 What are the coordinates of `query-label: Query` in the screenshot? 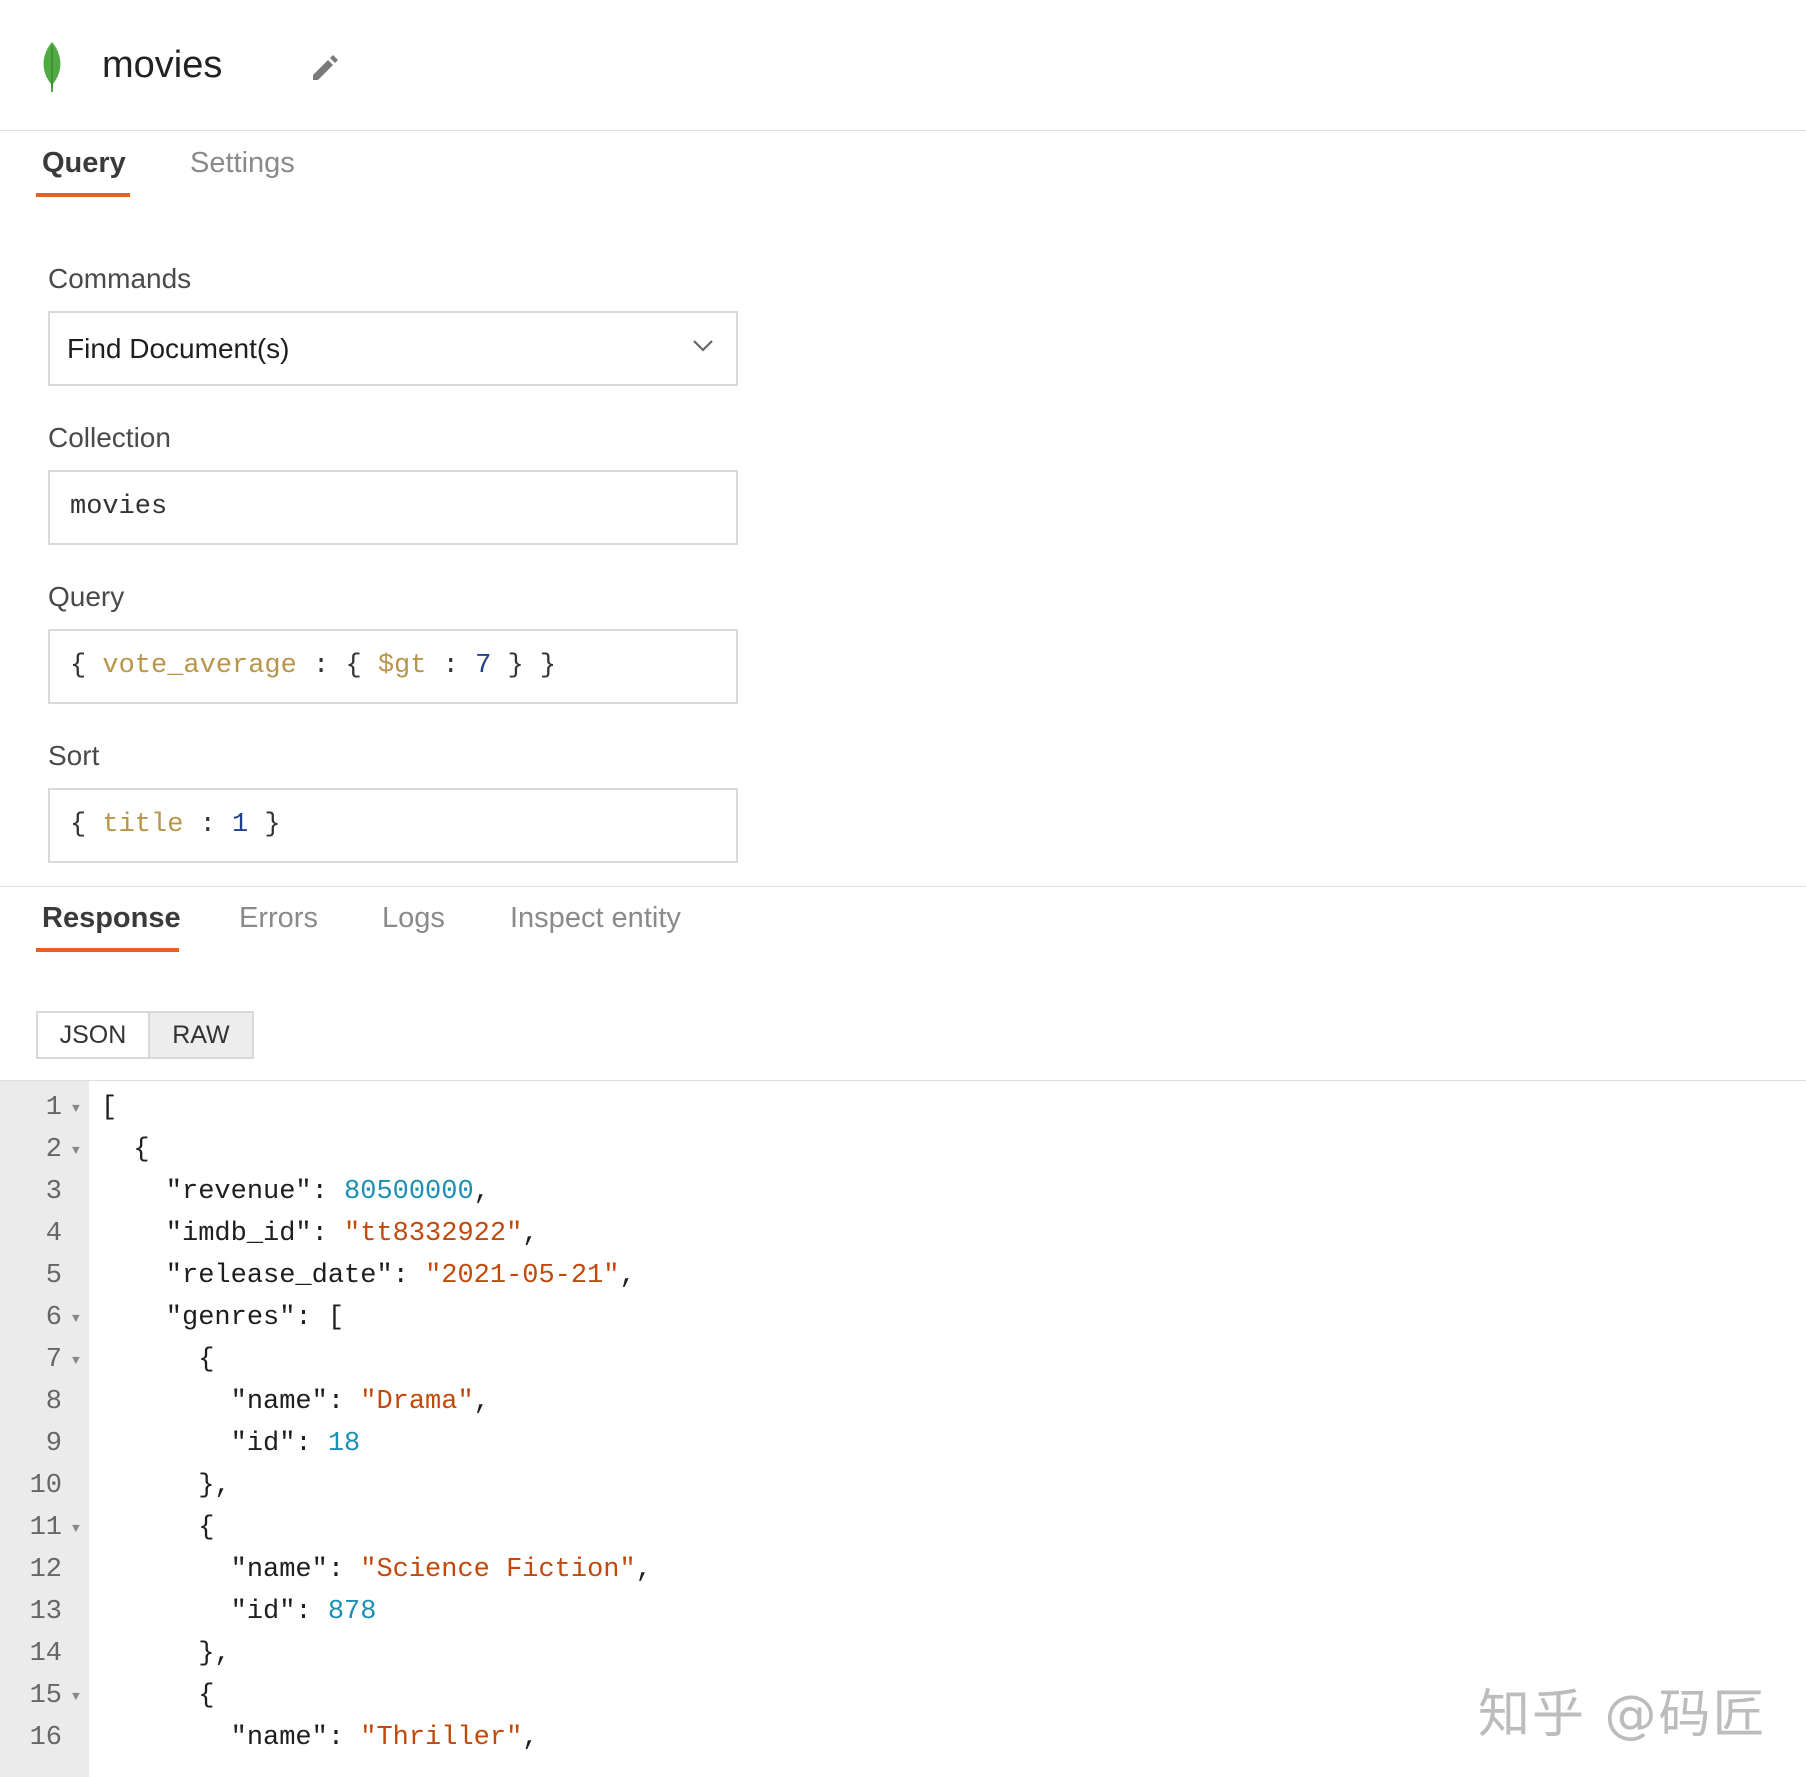 It's located at (86, 596).